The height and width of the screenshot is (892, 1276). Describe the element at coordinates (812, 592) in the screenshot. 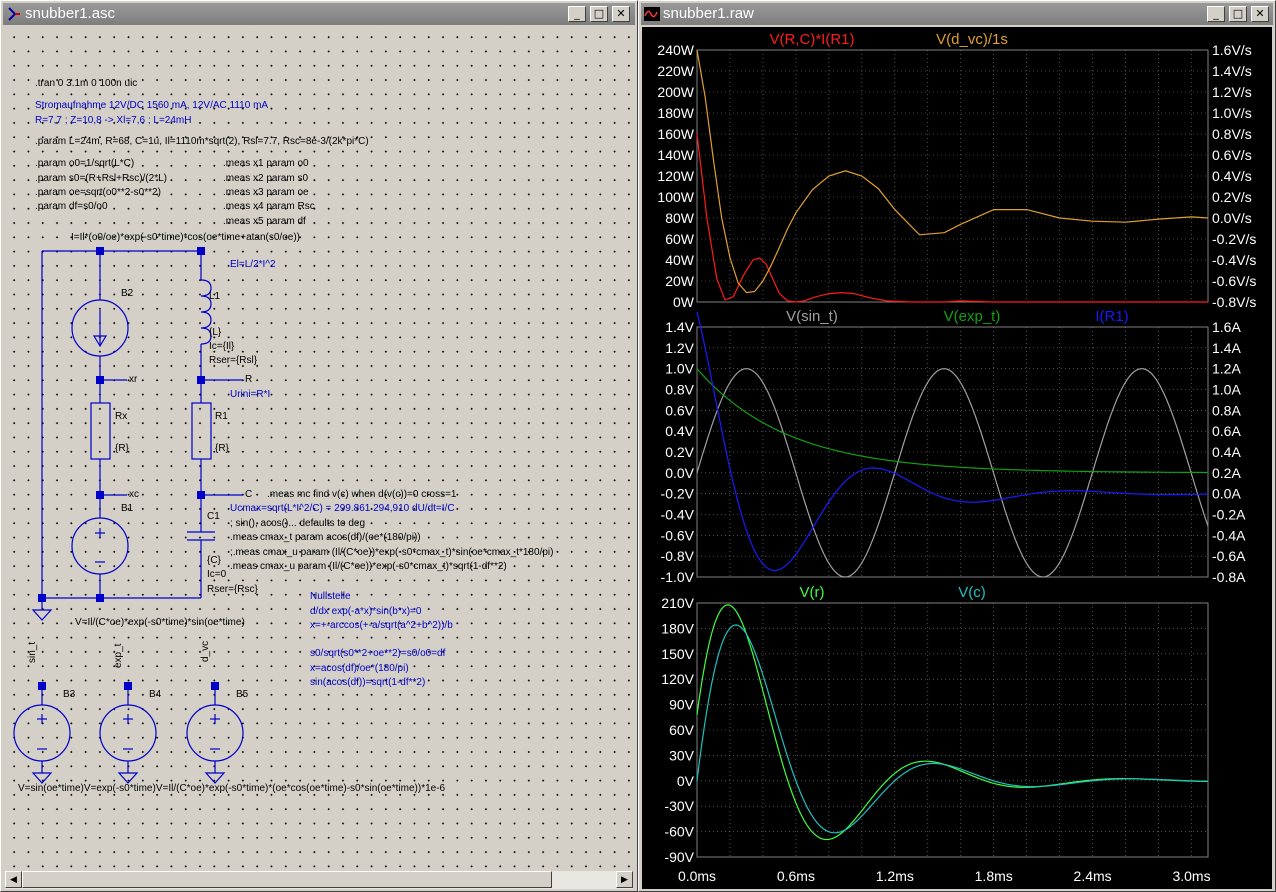

I see `legend-label: V(r)` at that location.